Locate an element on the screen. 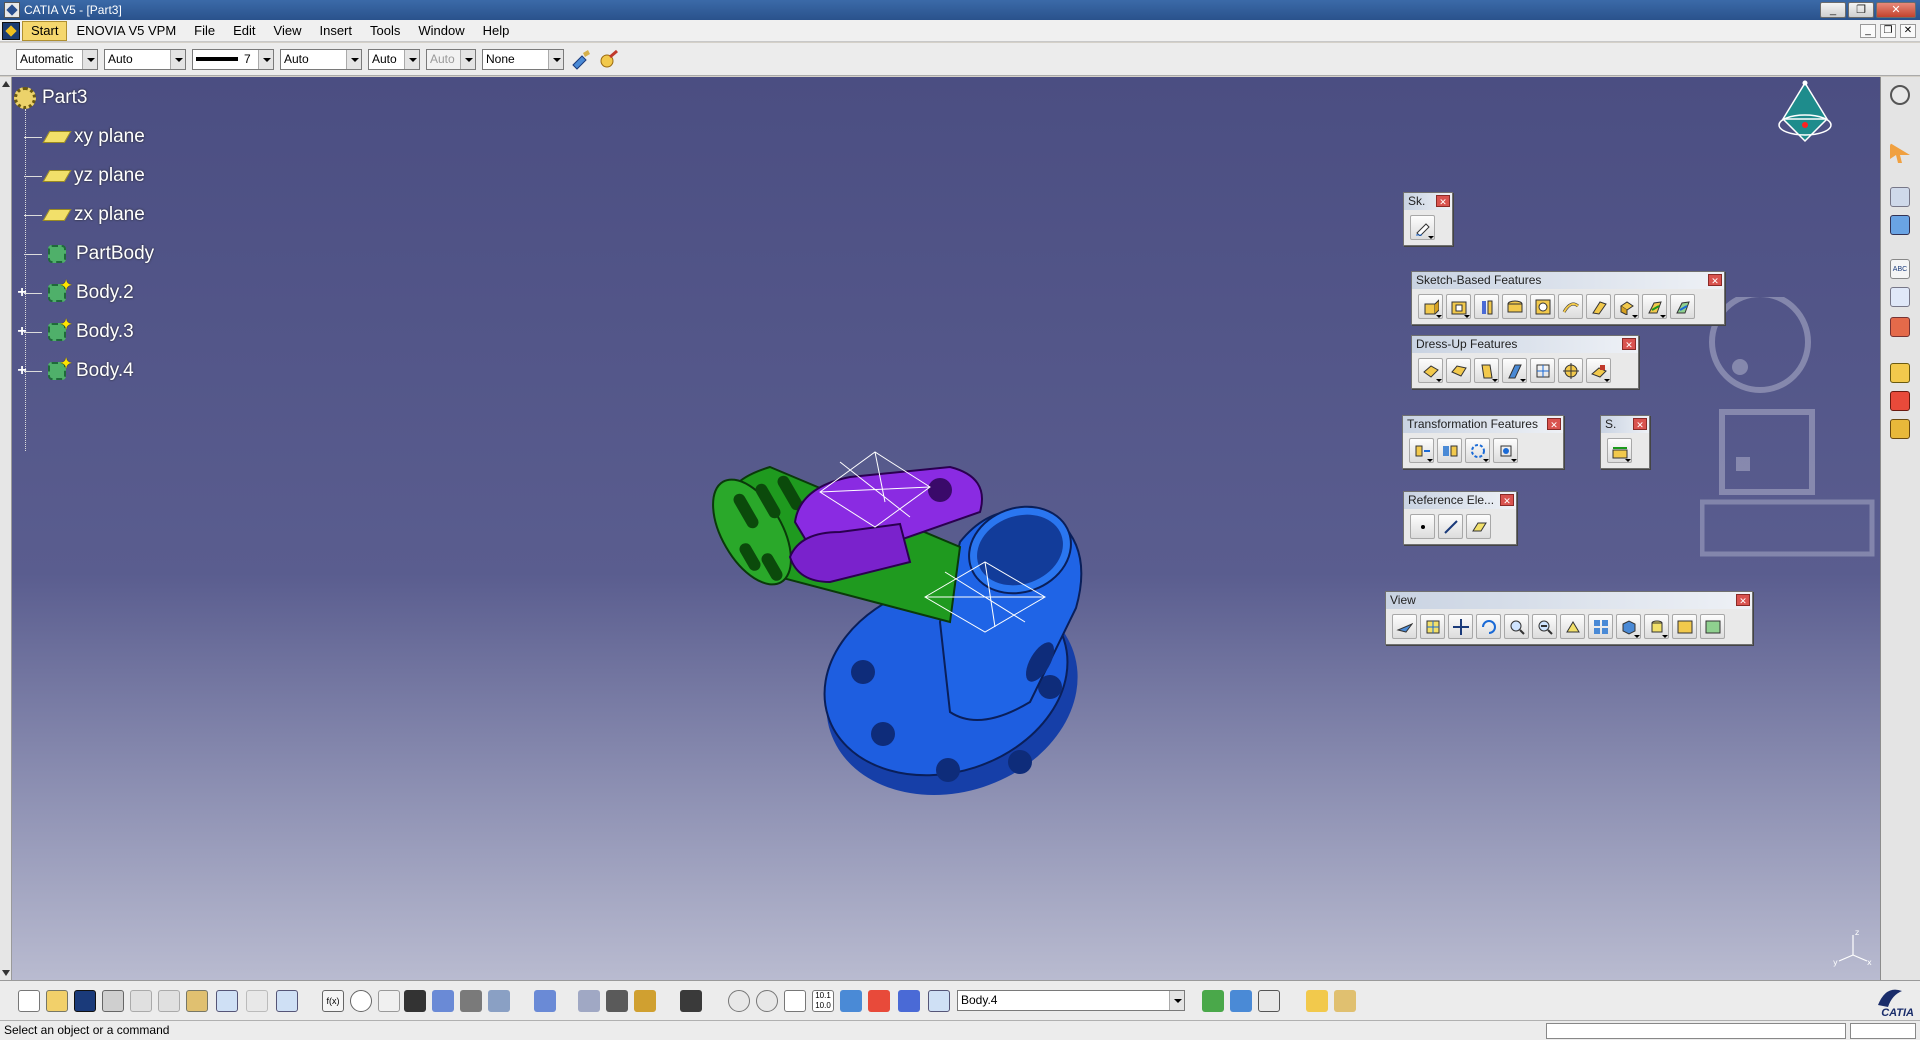 The height and width of the screenshot is (1040, 1920). menu-window: Window is located at coordinates (441, 31).